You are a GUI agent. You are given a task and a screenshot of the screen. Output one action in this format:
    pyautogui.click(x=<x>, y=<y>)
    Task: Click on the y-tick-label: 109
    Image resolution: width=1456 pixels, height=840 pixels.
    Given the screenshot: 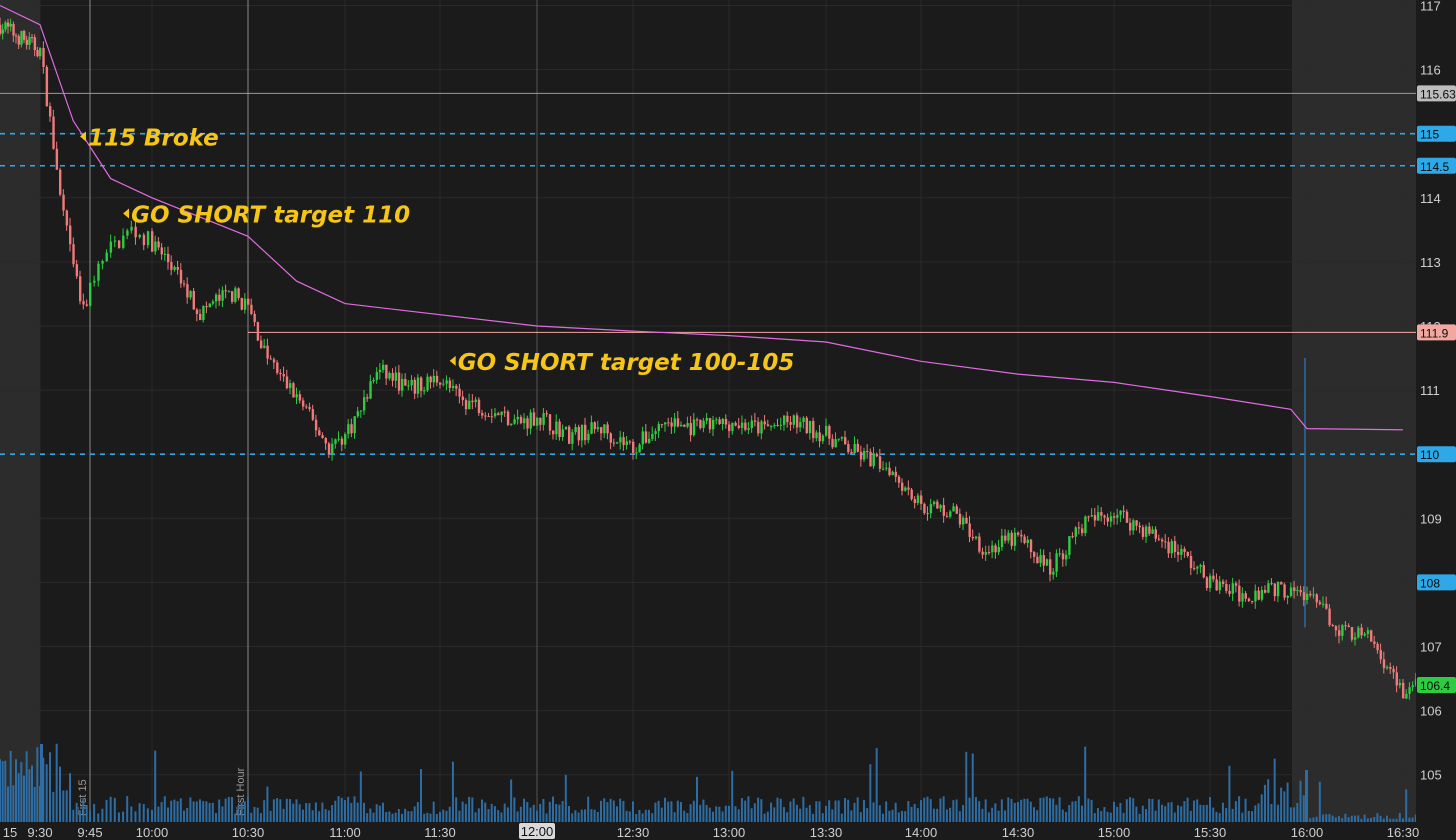 What is the action you would take?
    pyautogui.click(x=1431, y=518)
    